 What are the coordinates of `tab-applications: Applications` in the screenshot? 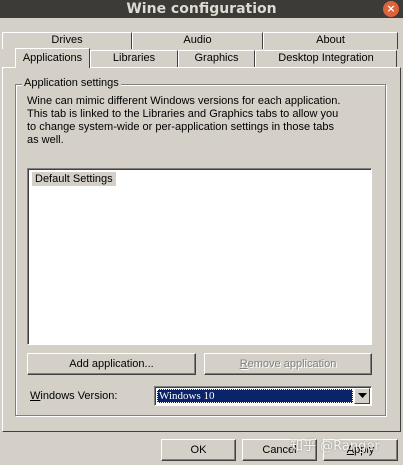 It's located at (52, 59).